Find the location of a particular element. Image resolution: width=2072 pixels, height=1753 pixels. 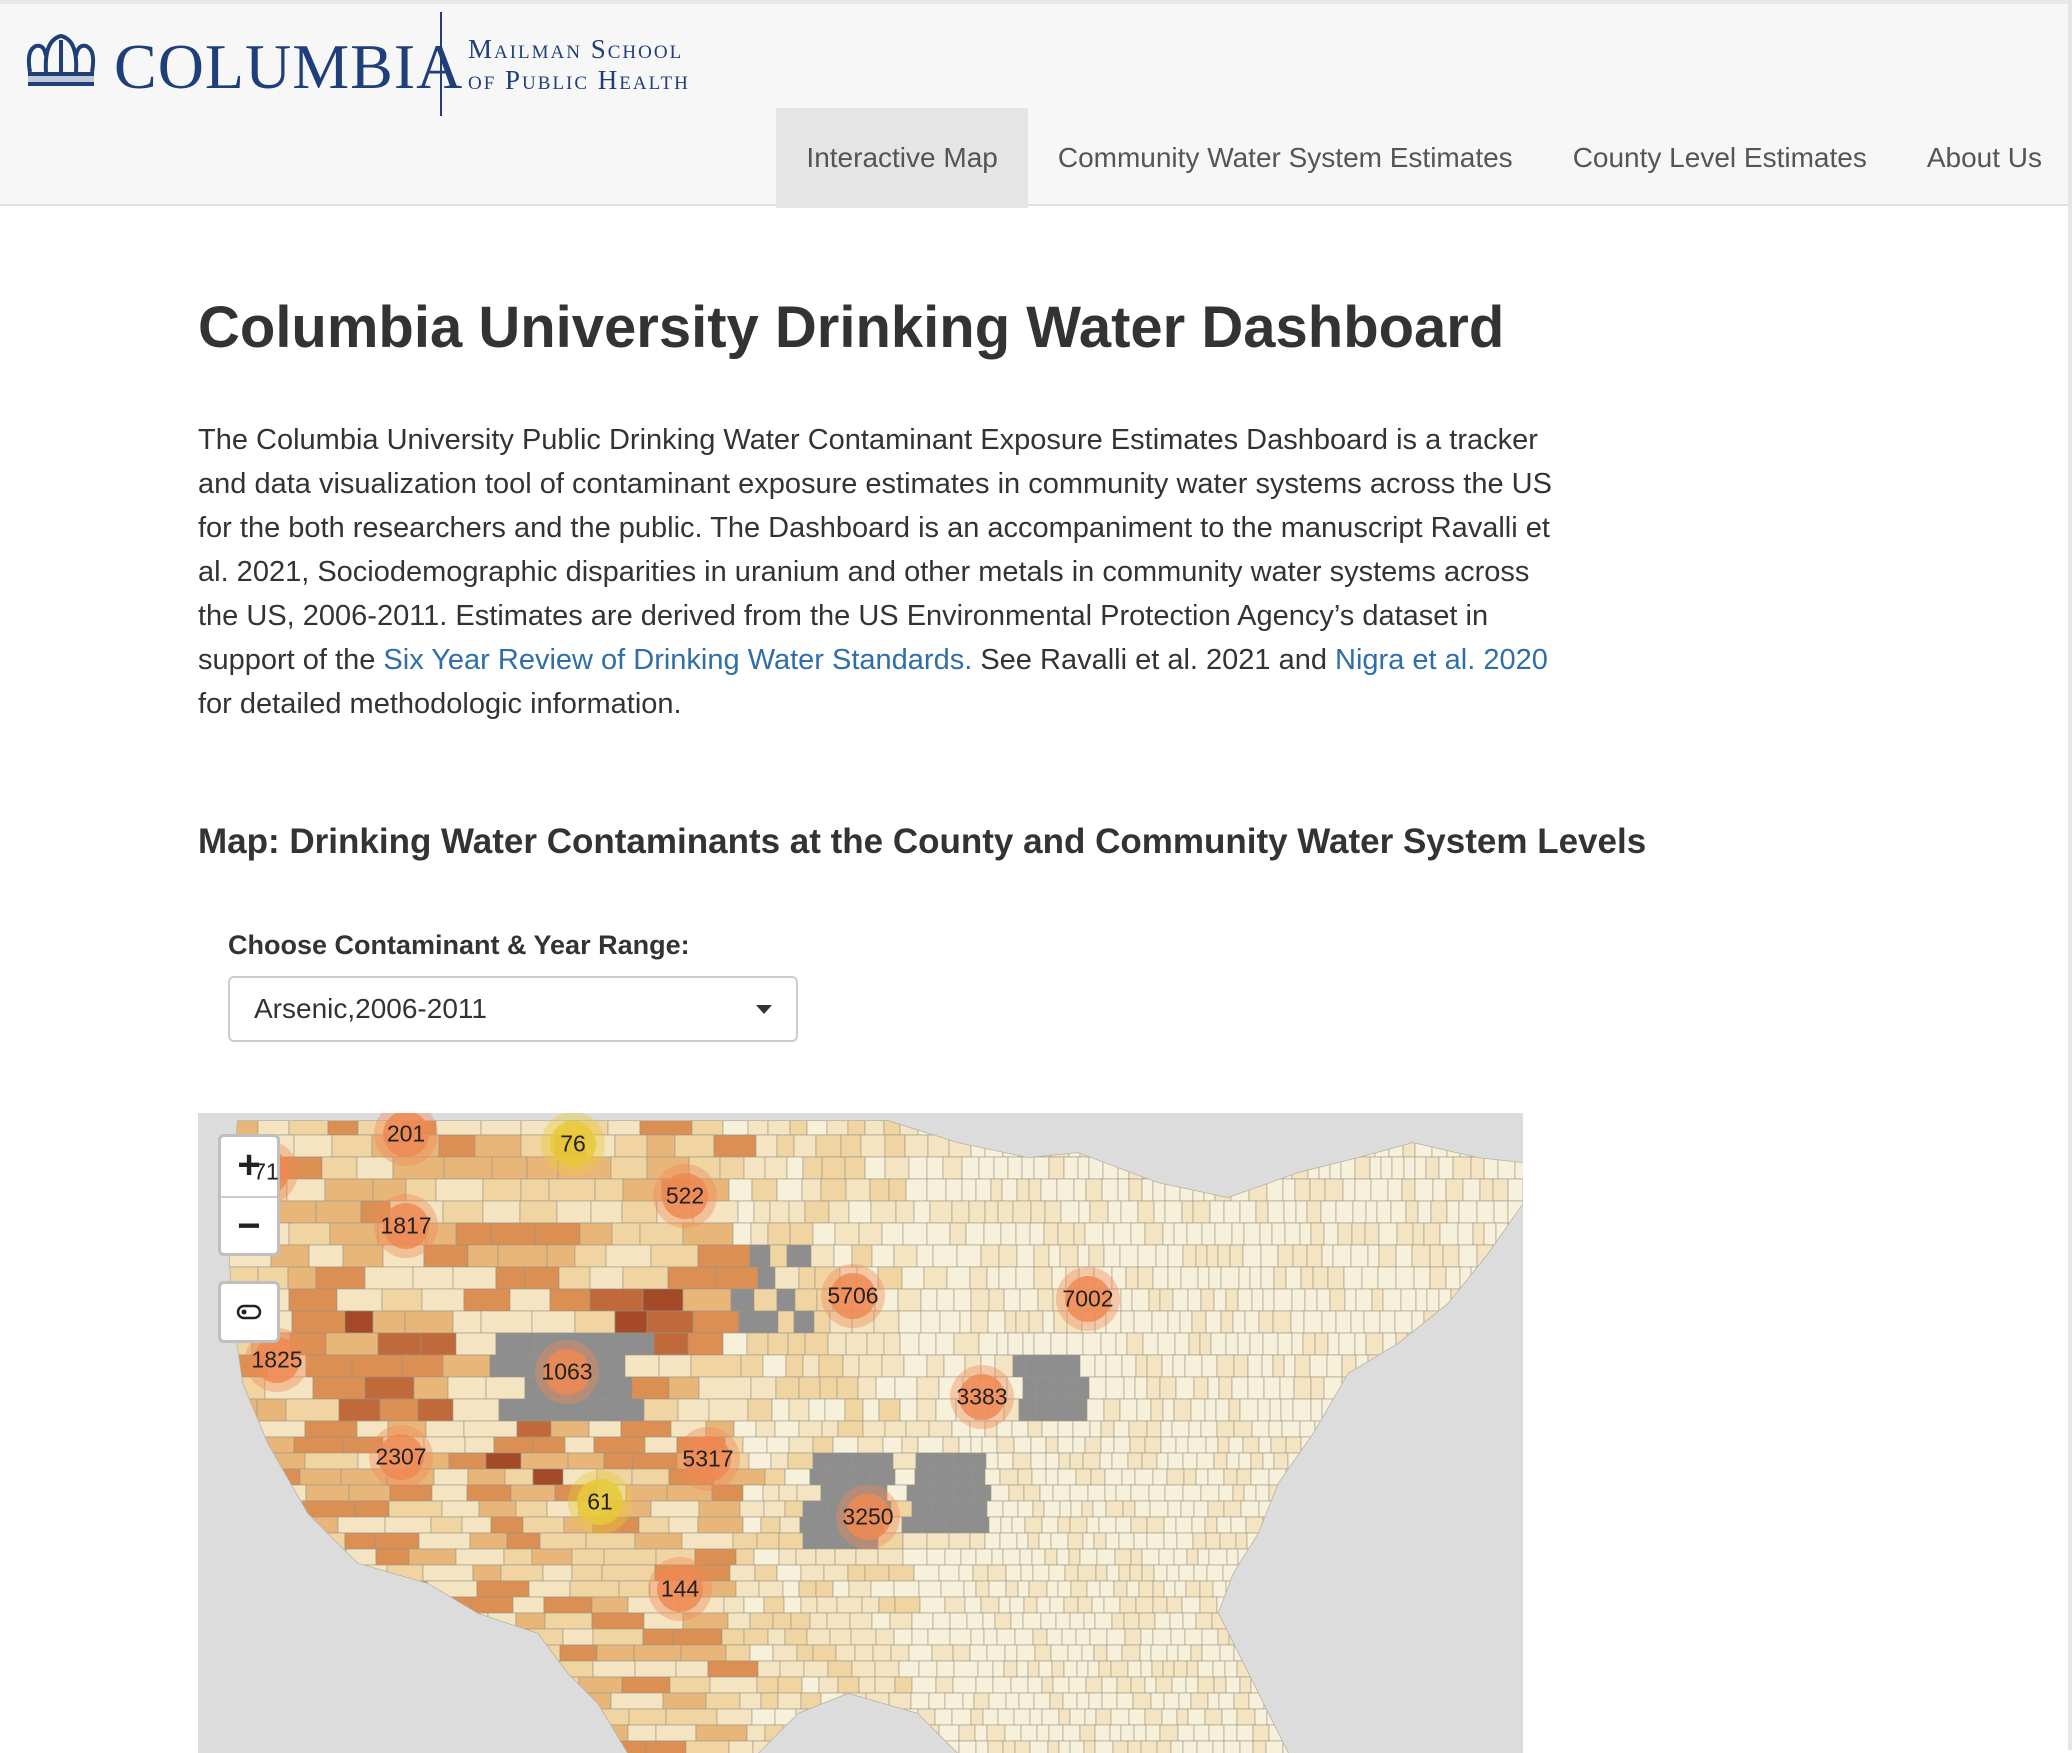

cluster-count-label: 2307 is located at coordinates (400, 1457).